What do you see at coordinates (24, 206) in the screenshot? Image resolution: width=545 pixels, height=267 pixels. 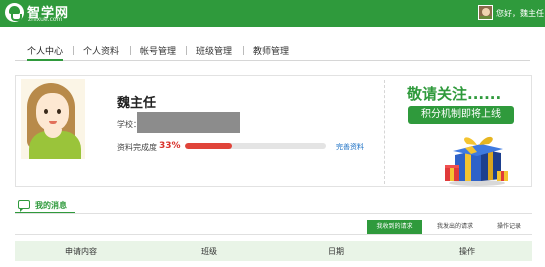 I see `message-icon` at bounding box center [24, 206].